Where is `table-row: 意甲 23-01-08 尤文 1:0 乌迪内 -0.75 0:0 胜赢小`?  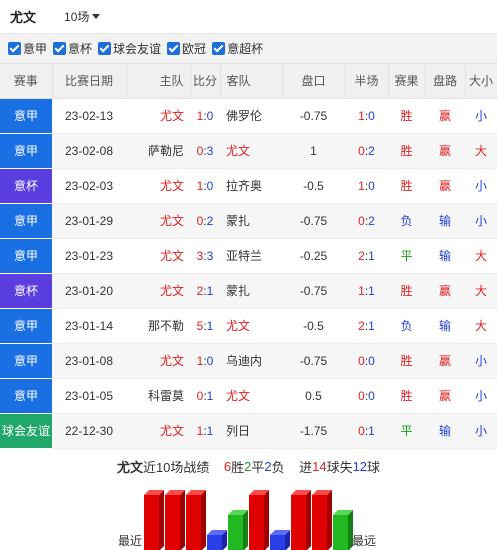 table-row: 意甲 23-01-08 尤文 1:0 乌迪内 -0.75 0:0 胜赢小 is located at coordinates (248, 361).